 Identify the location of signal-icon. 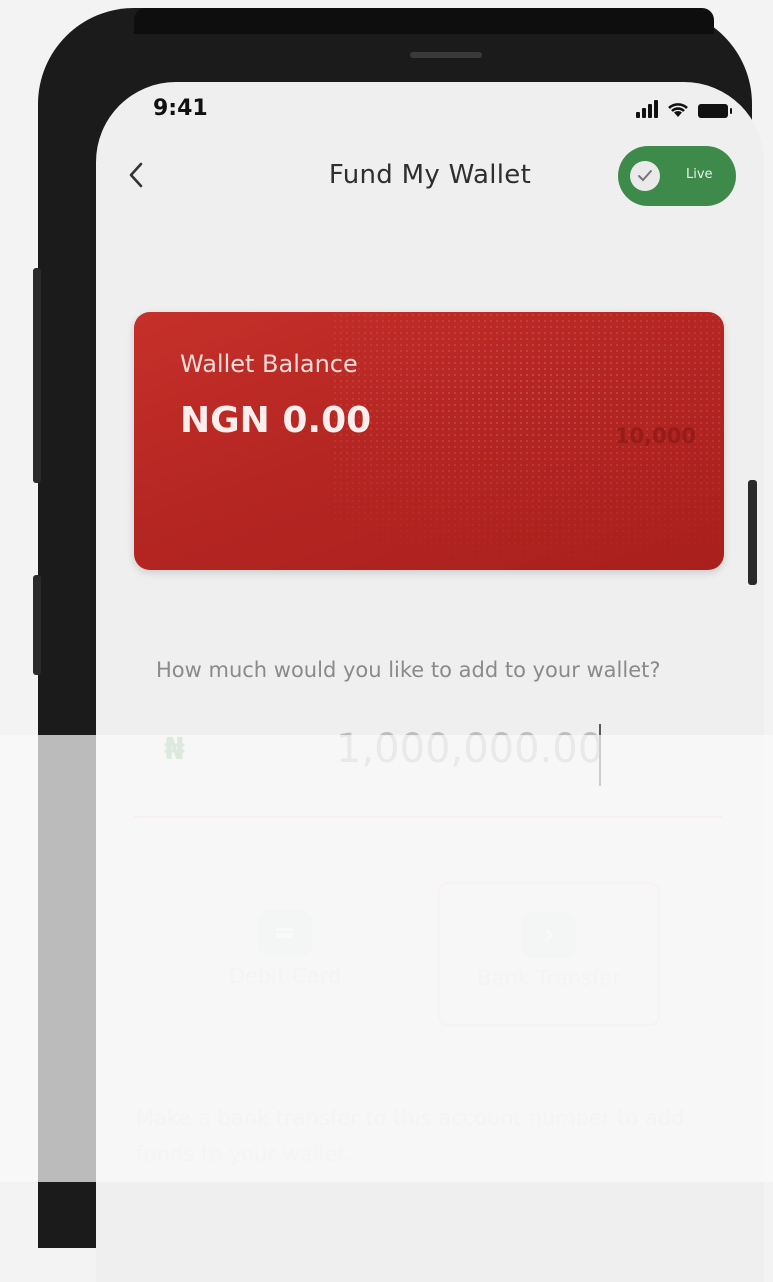
(647, 109).